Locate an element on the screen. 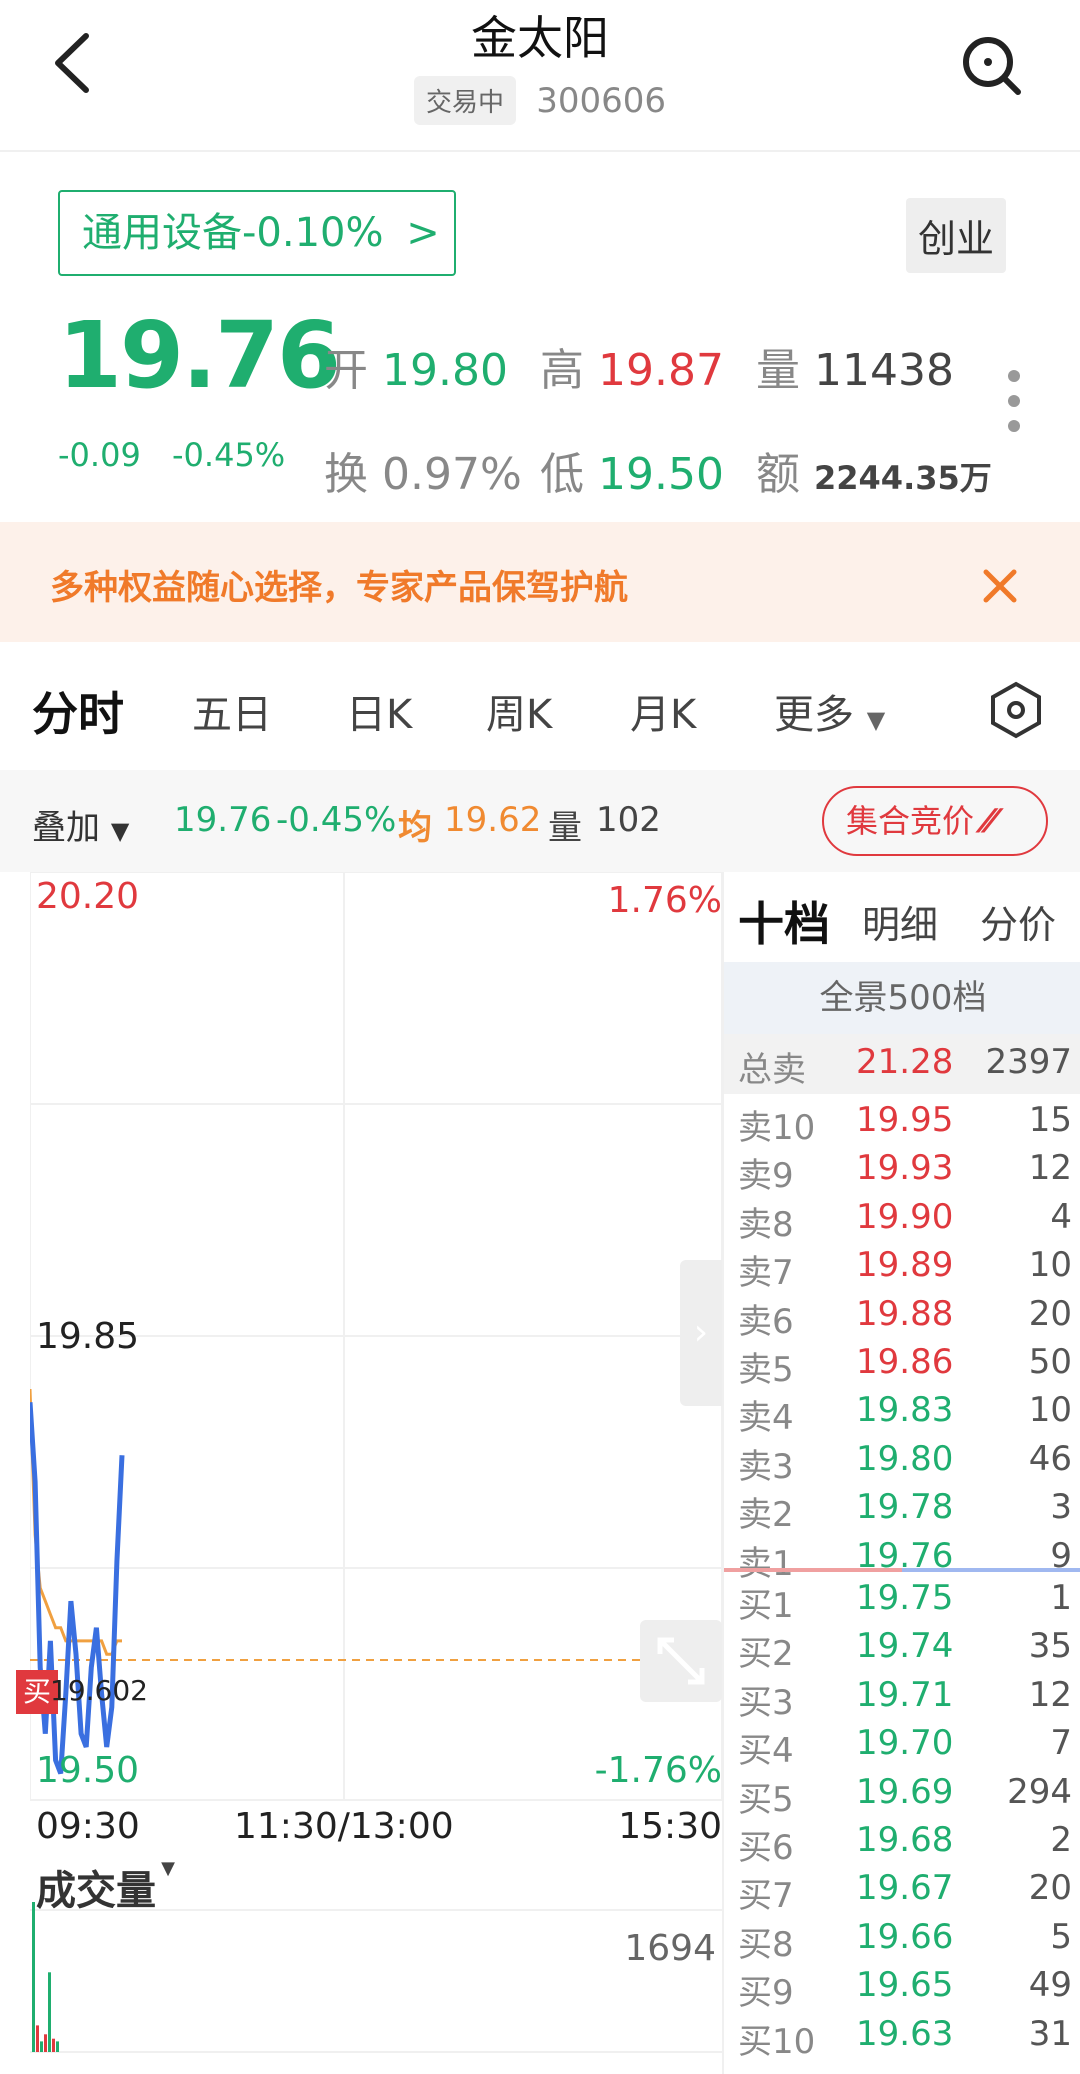  expand-chart-button is located at coordinates (681, 1661).